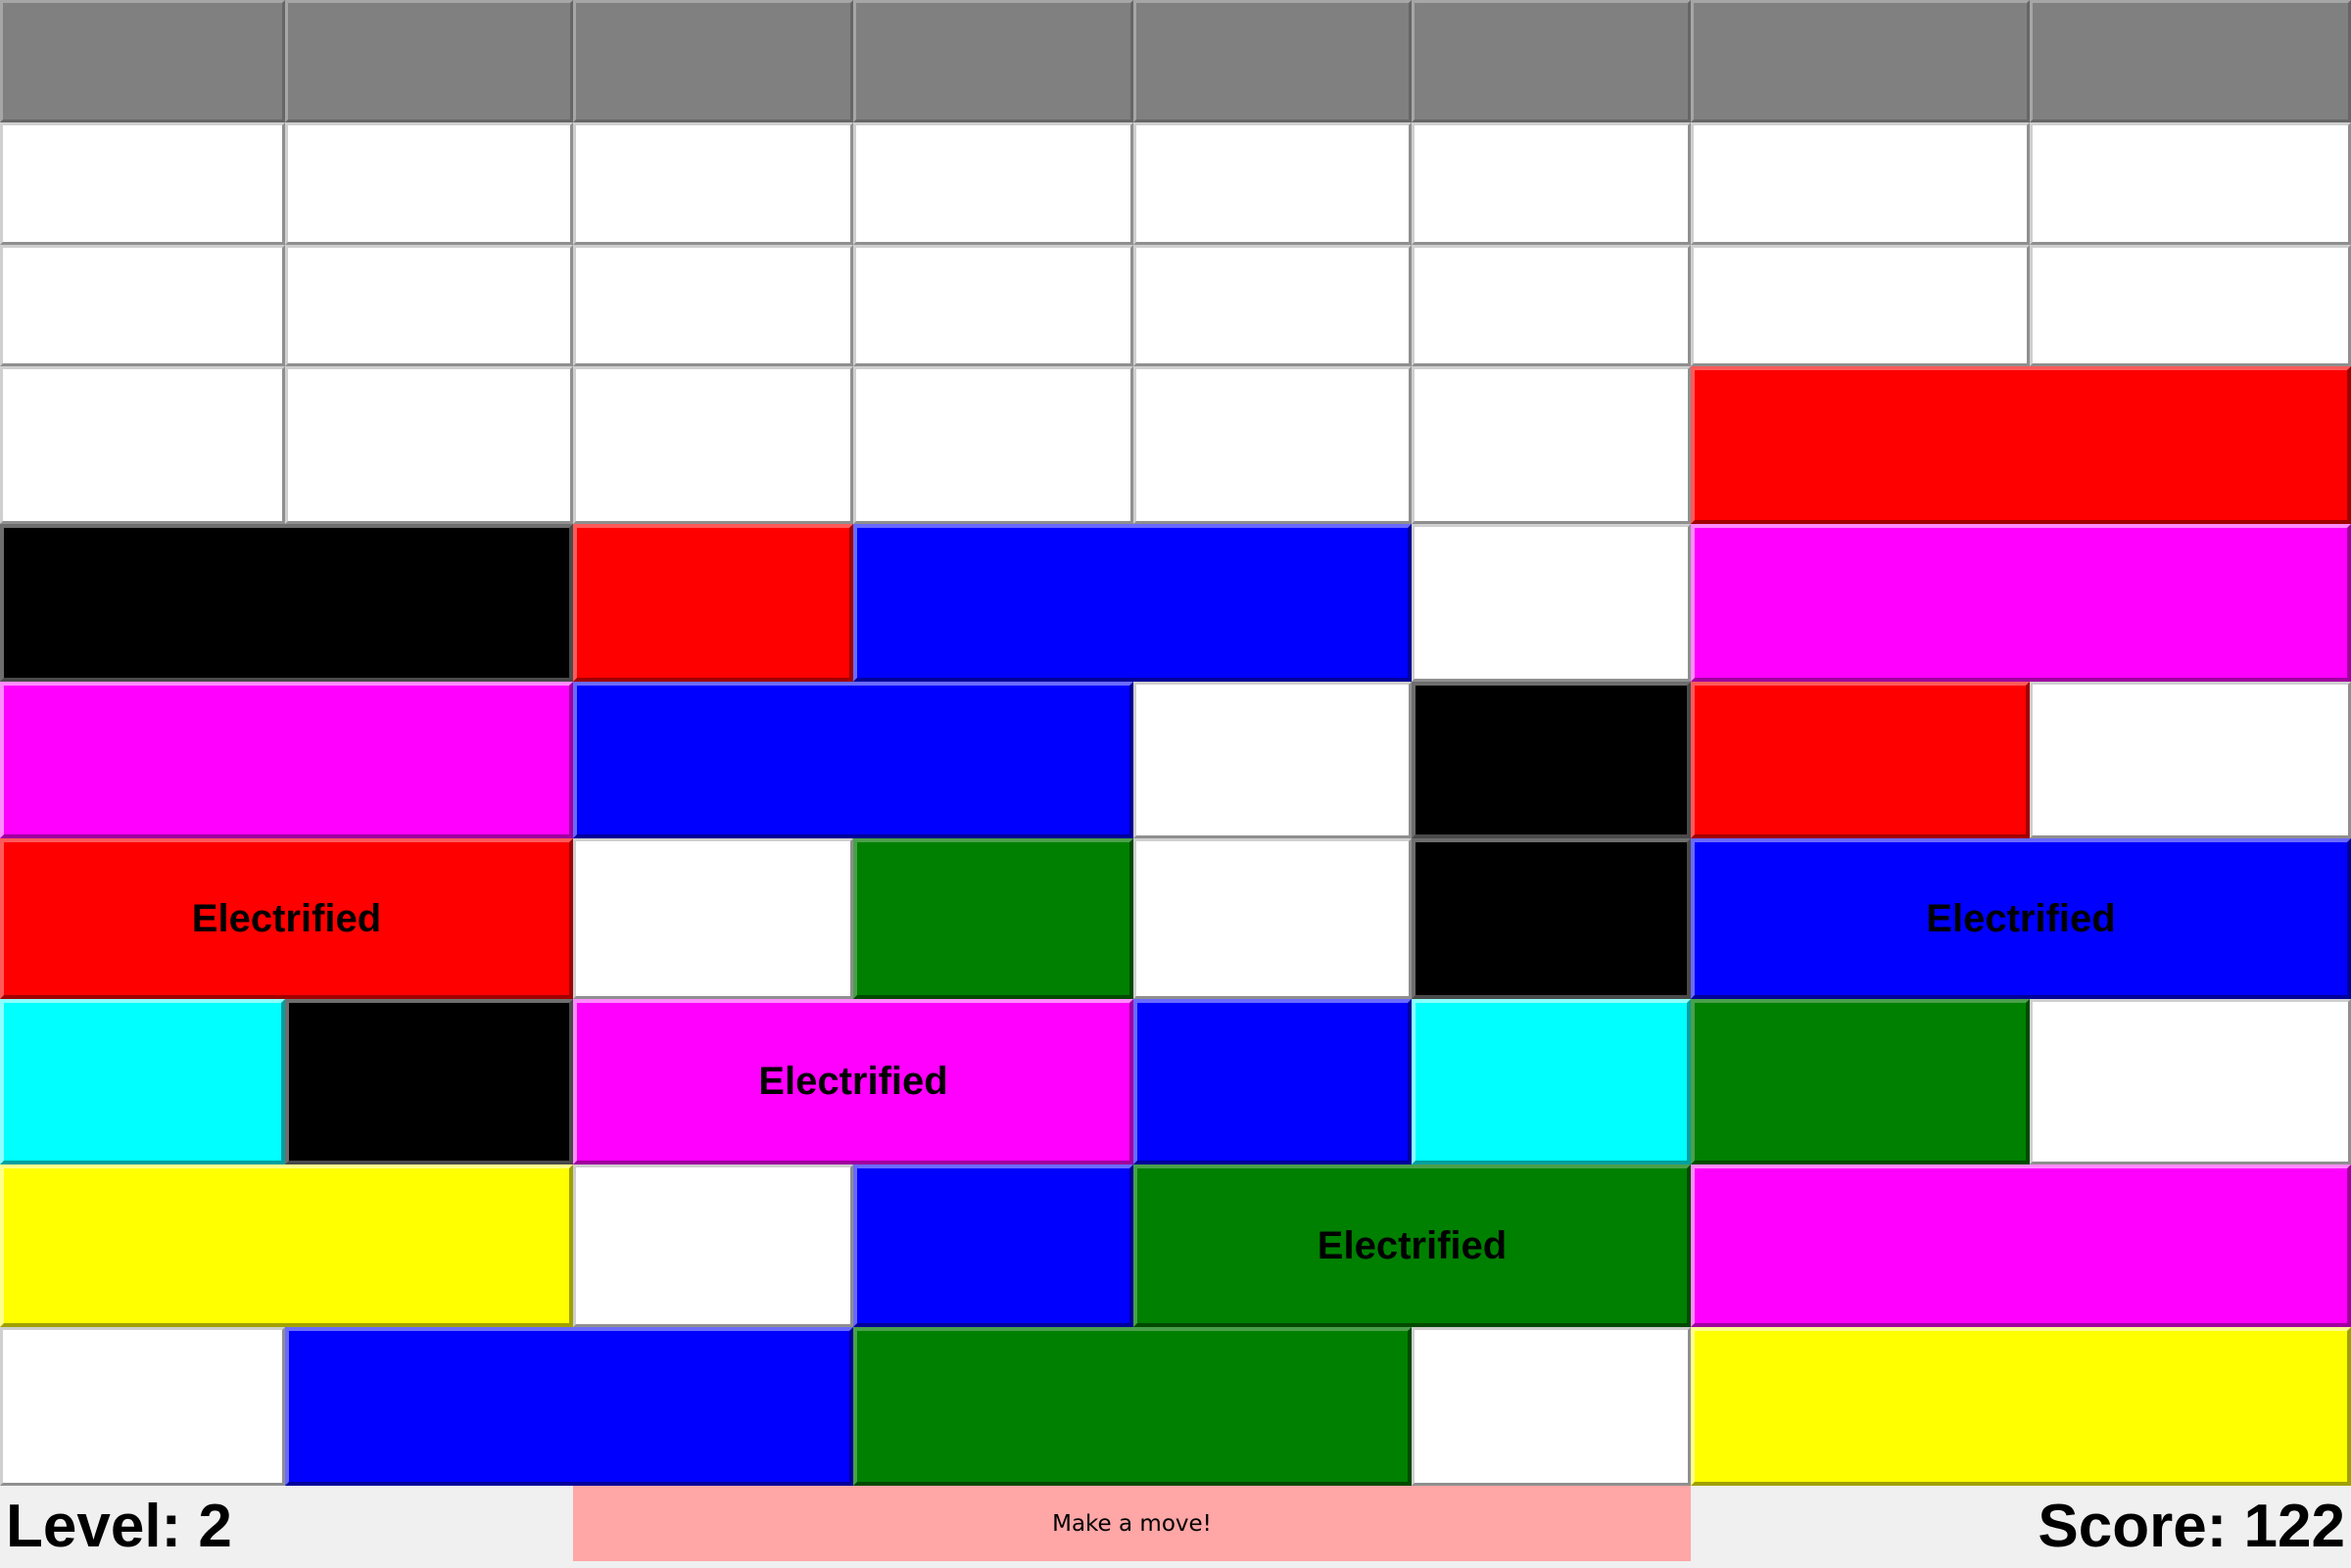  I want to click on block-magenta: Electrified, so click(853, 1081).